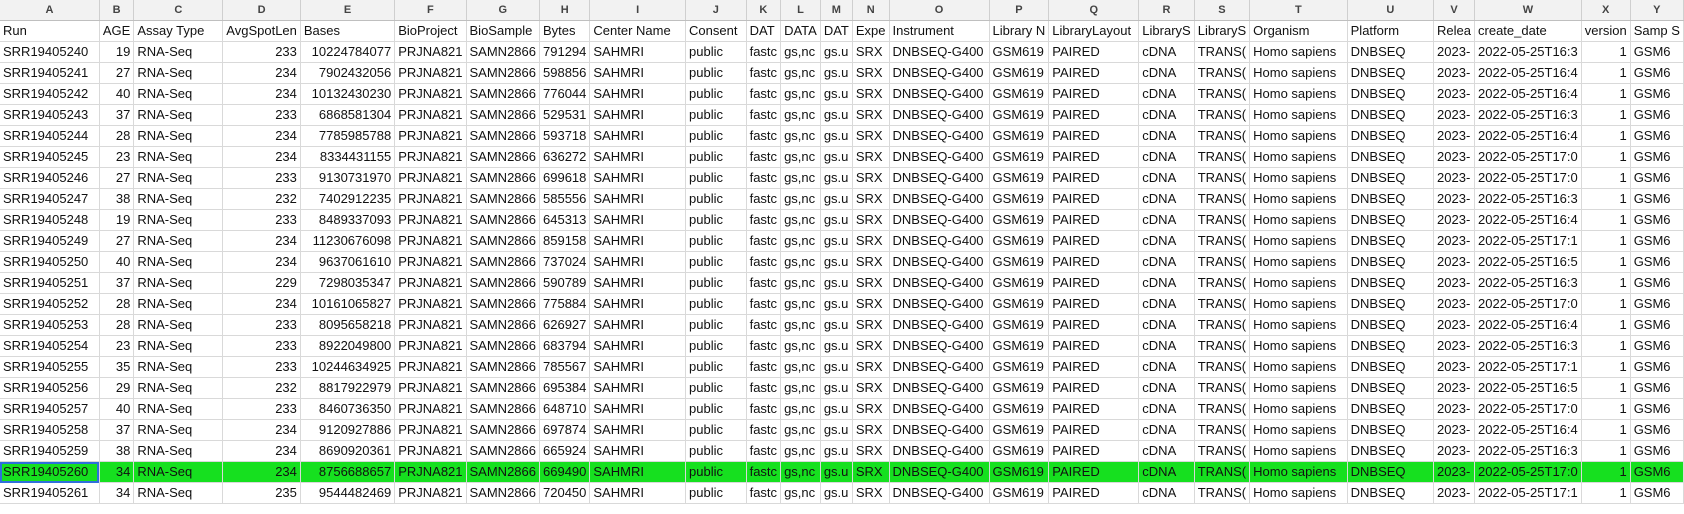  Describe the element at coordinates (117, 10) in the screenshot. I see `column-header-b: B` at that location.